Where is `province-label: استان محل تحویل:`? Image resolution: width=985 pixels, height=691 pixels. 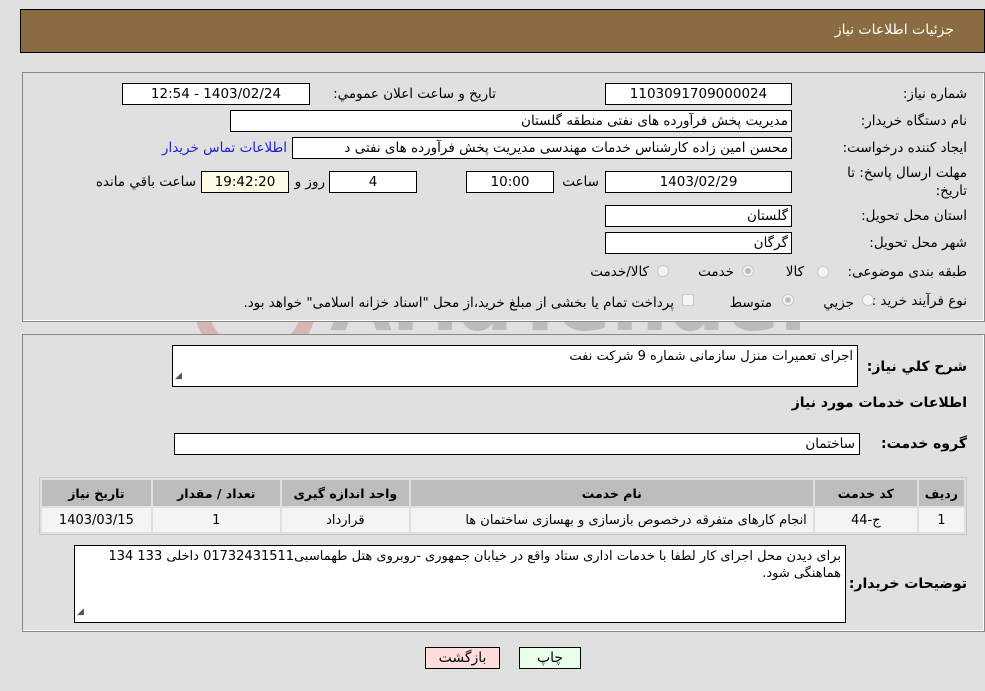 province-label: استان محل تحویل: is located at coordinates (914, 216).